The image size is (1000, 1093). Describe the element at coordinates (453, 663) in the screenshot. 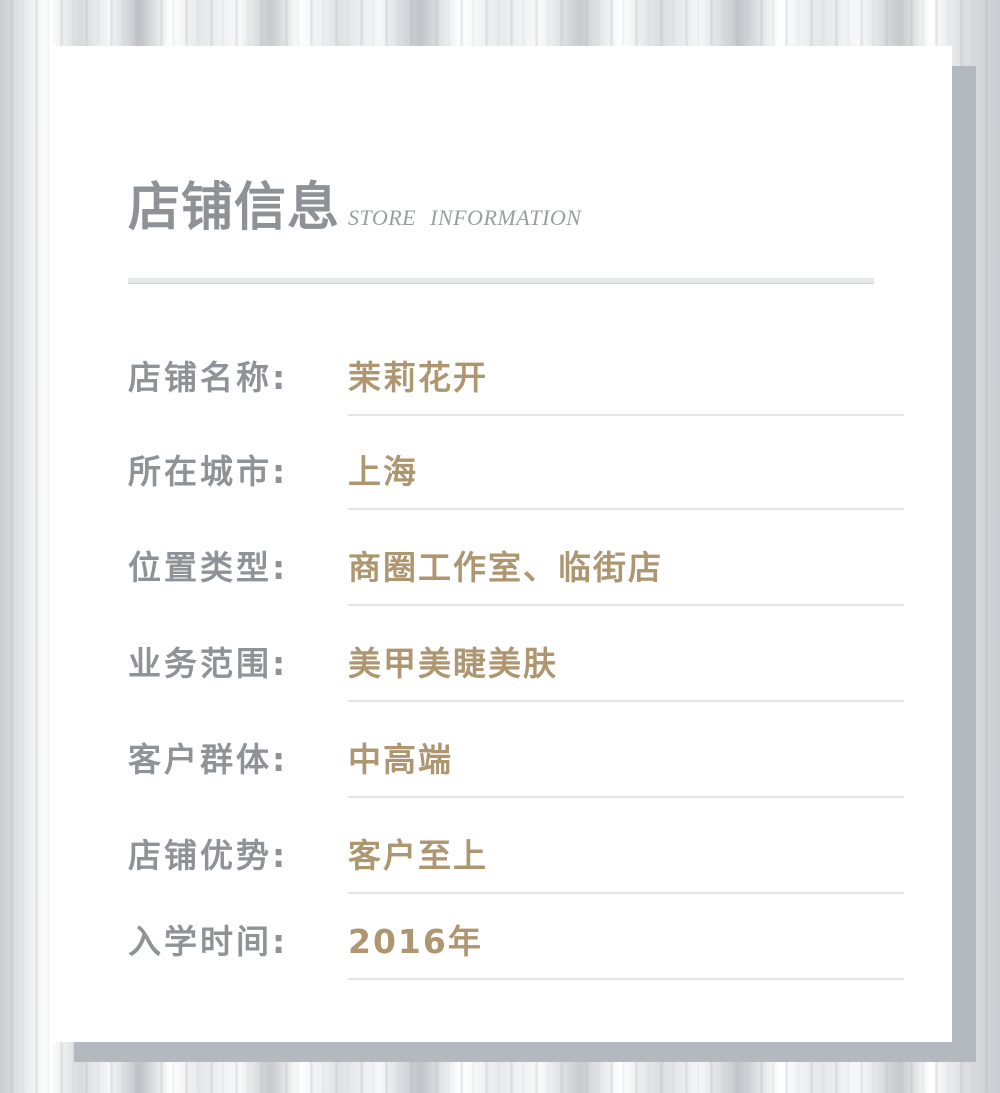

I see `row-value: 美甲美睫美肤` at that location.